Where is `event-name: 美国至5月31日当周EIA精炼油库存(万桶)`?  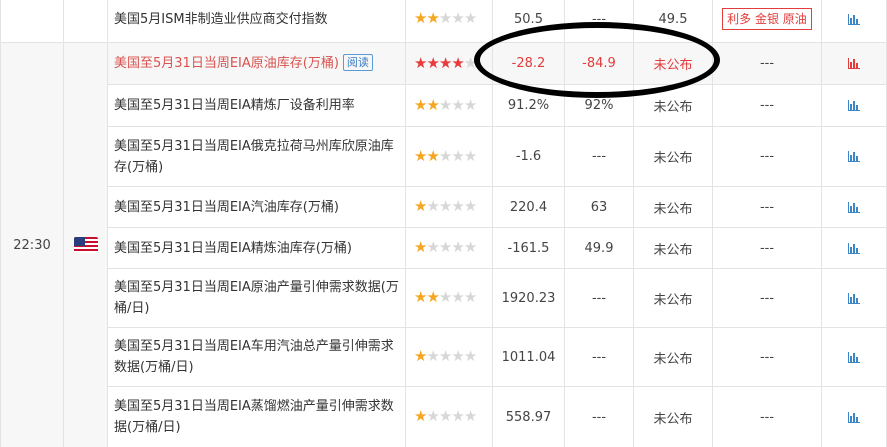
event-name: 美国至5月31日当周EIA精炼油库存(万桶) is located at coordinates (256, 248).